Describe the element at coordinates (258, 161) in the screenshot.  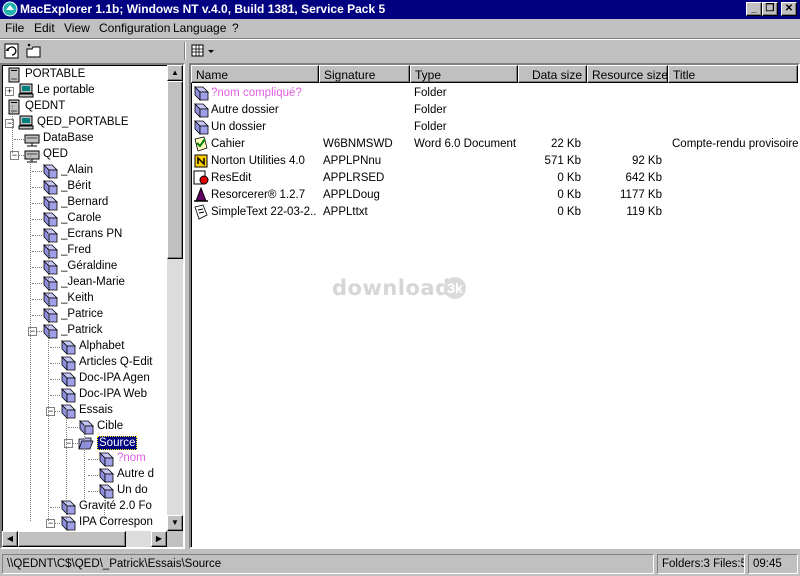
I see `cell-name: Norton Utilities 4.0` at that location.